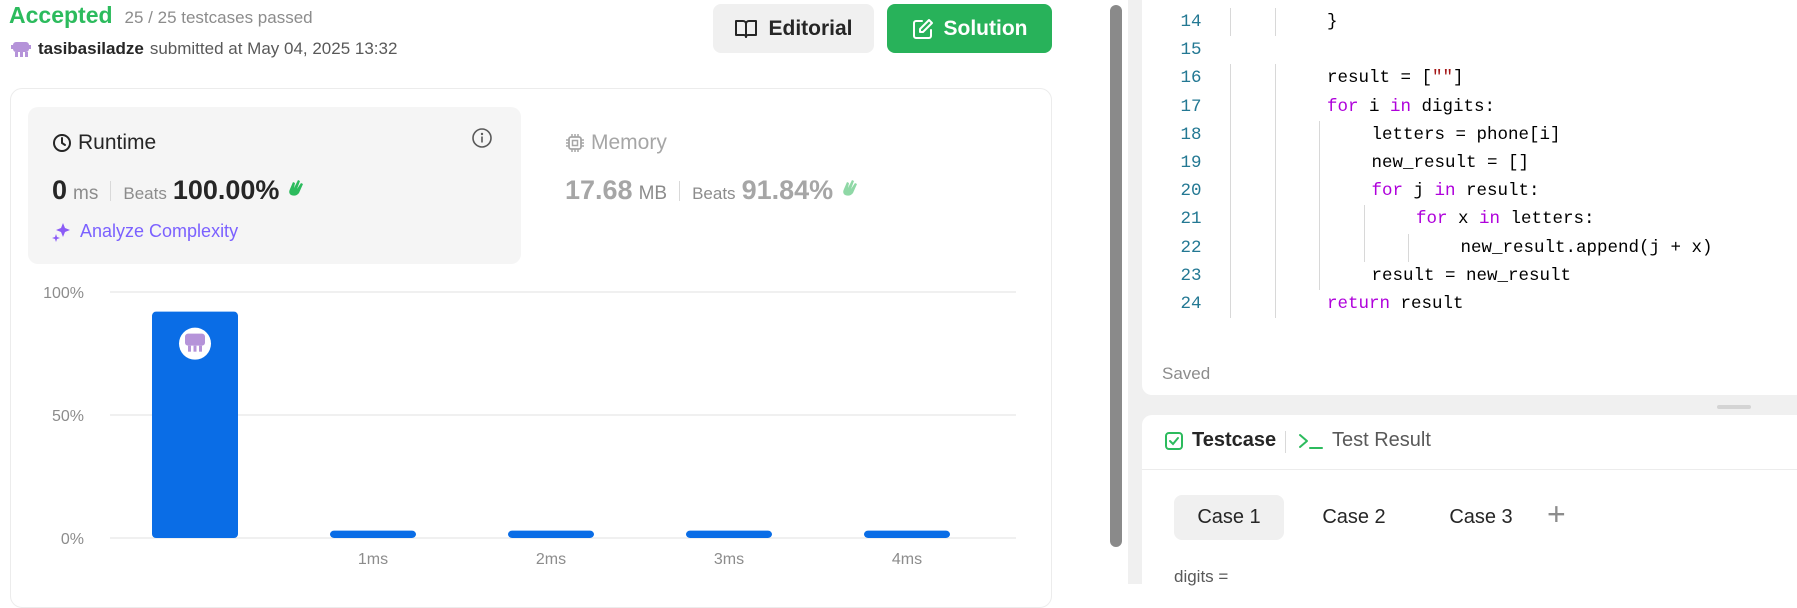 Image resolution: width=1797 pixels, height=608 pixels. I want to click on chip-icon, so click(575, 143).